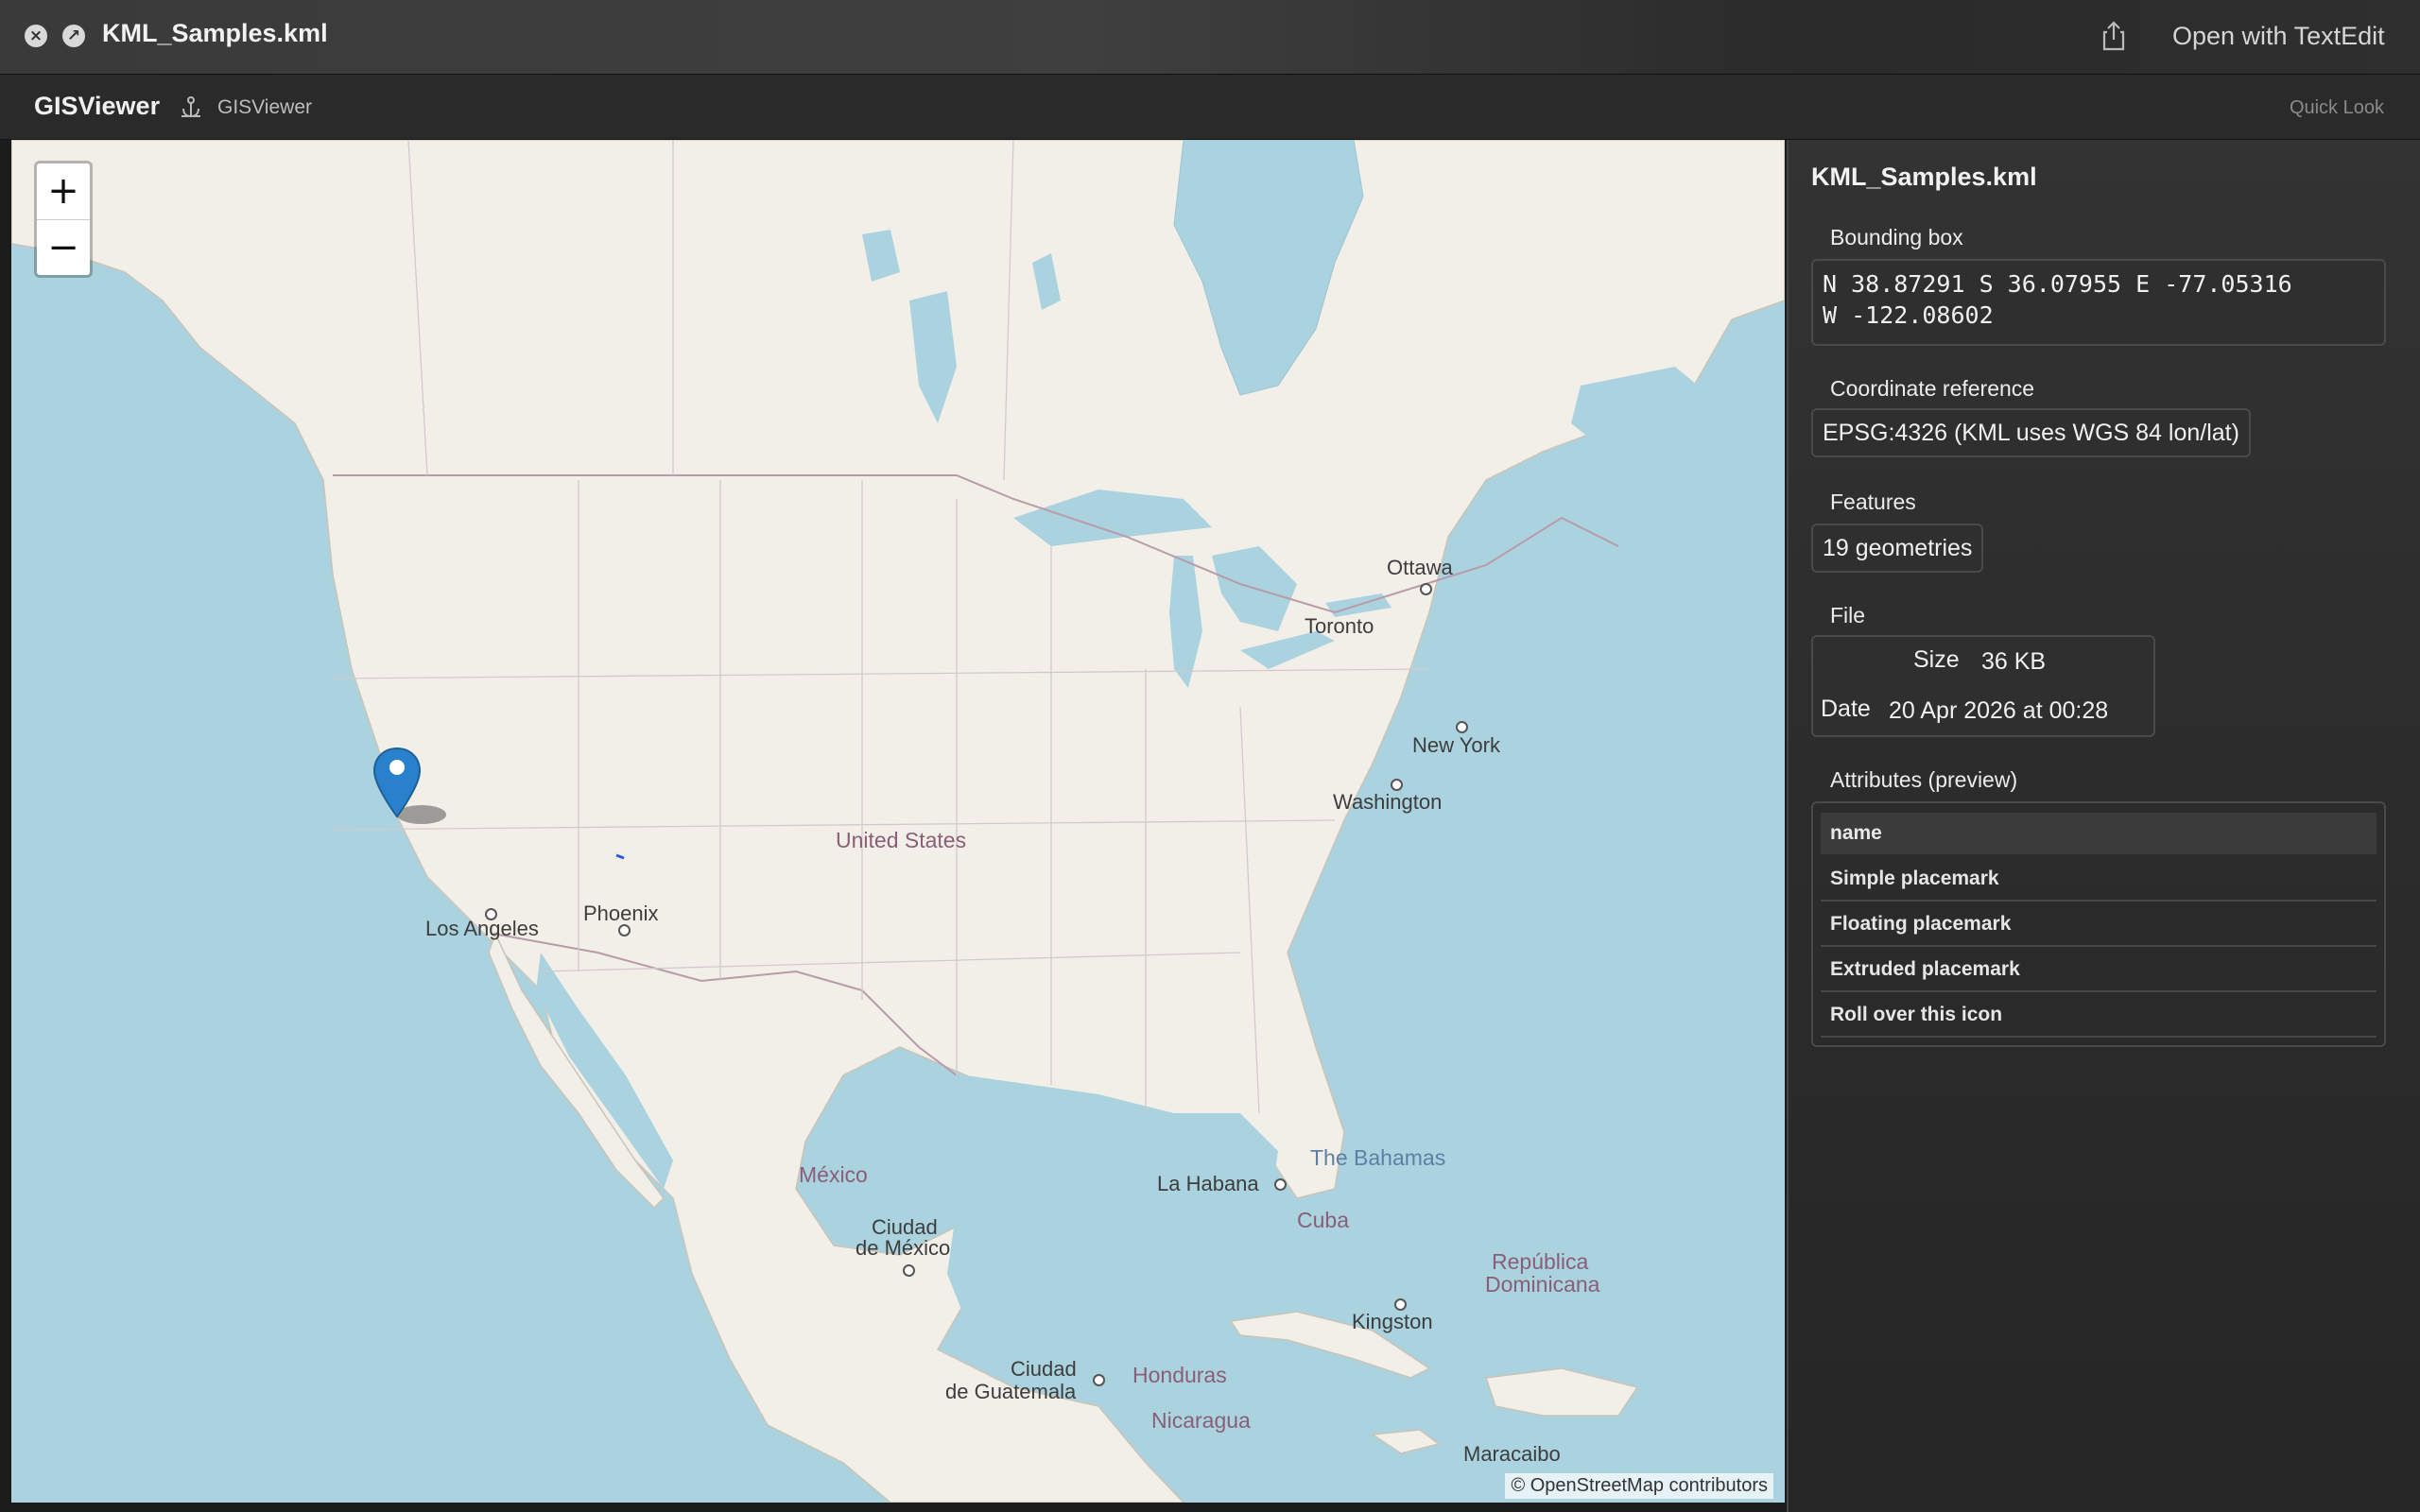 Image resolution: width=2420 pixels, height=1512 pixels. I want to click on anchor-icon, so click(191, 107).